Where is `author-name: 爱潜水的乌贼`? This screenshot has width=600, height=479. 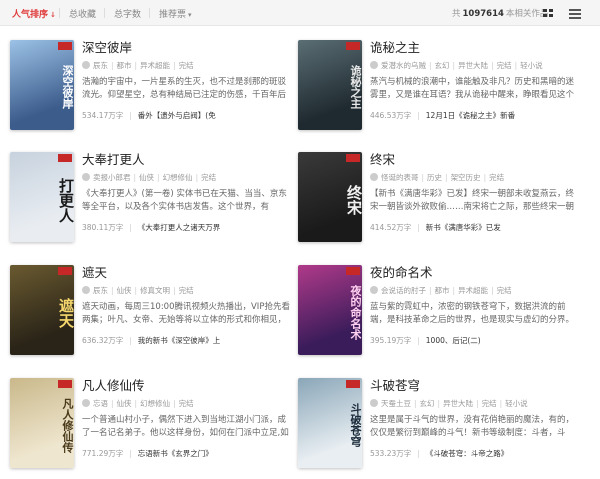 author-name: 爱潜水的乌贼 is located at coordinates (403, 65).